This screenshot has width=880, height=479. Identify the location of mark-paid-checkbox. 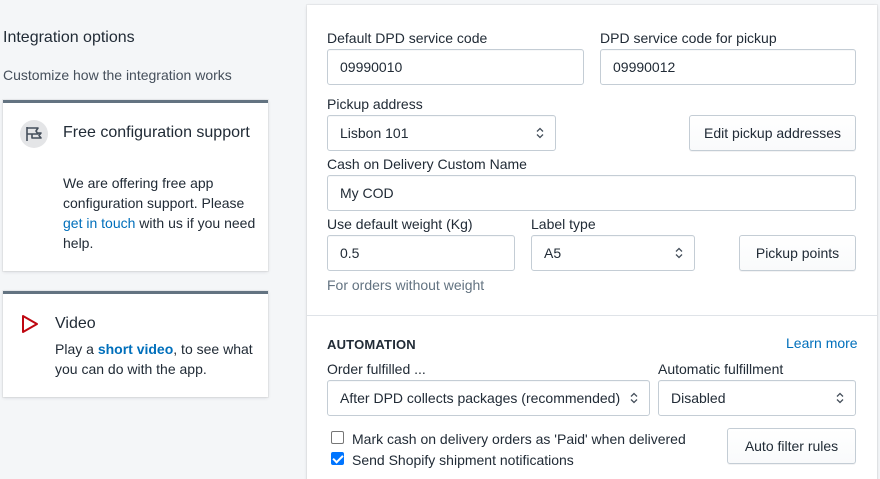
(337, 437).